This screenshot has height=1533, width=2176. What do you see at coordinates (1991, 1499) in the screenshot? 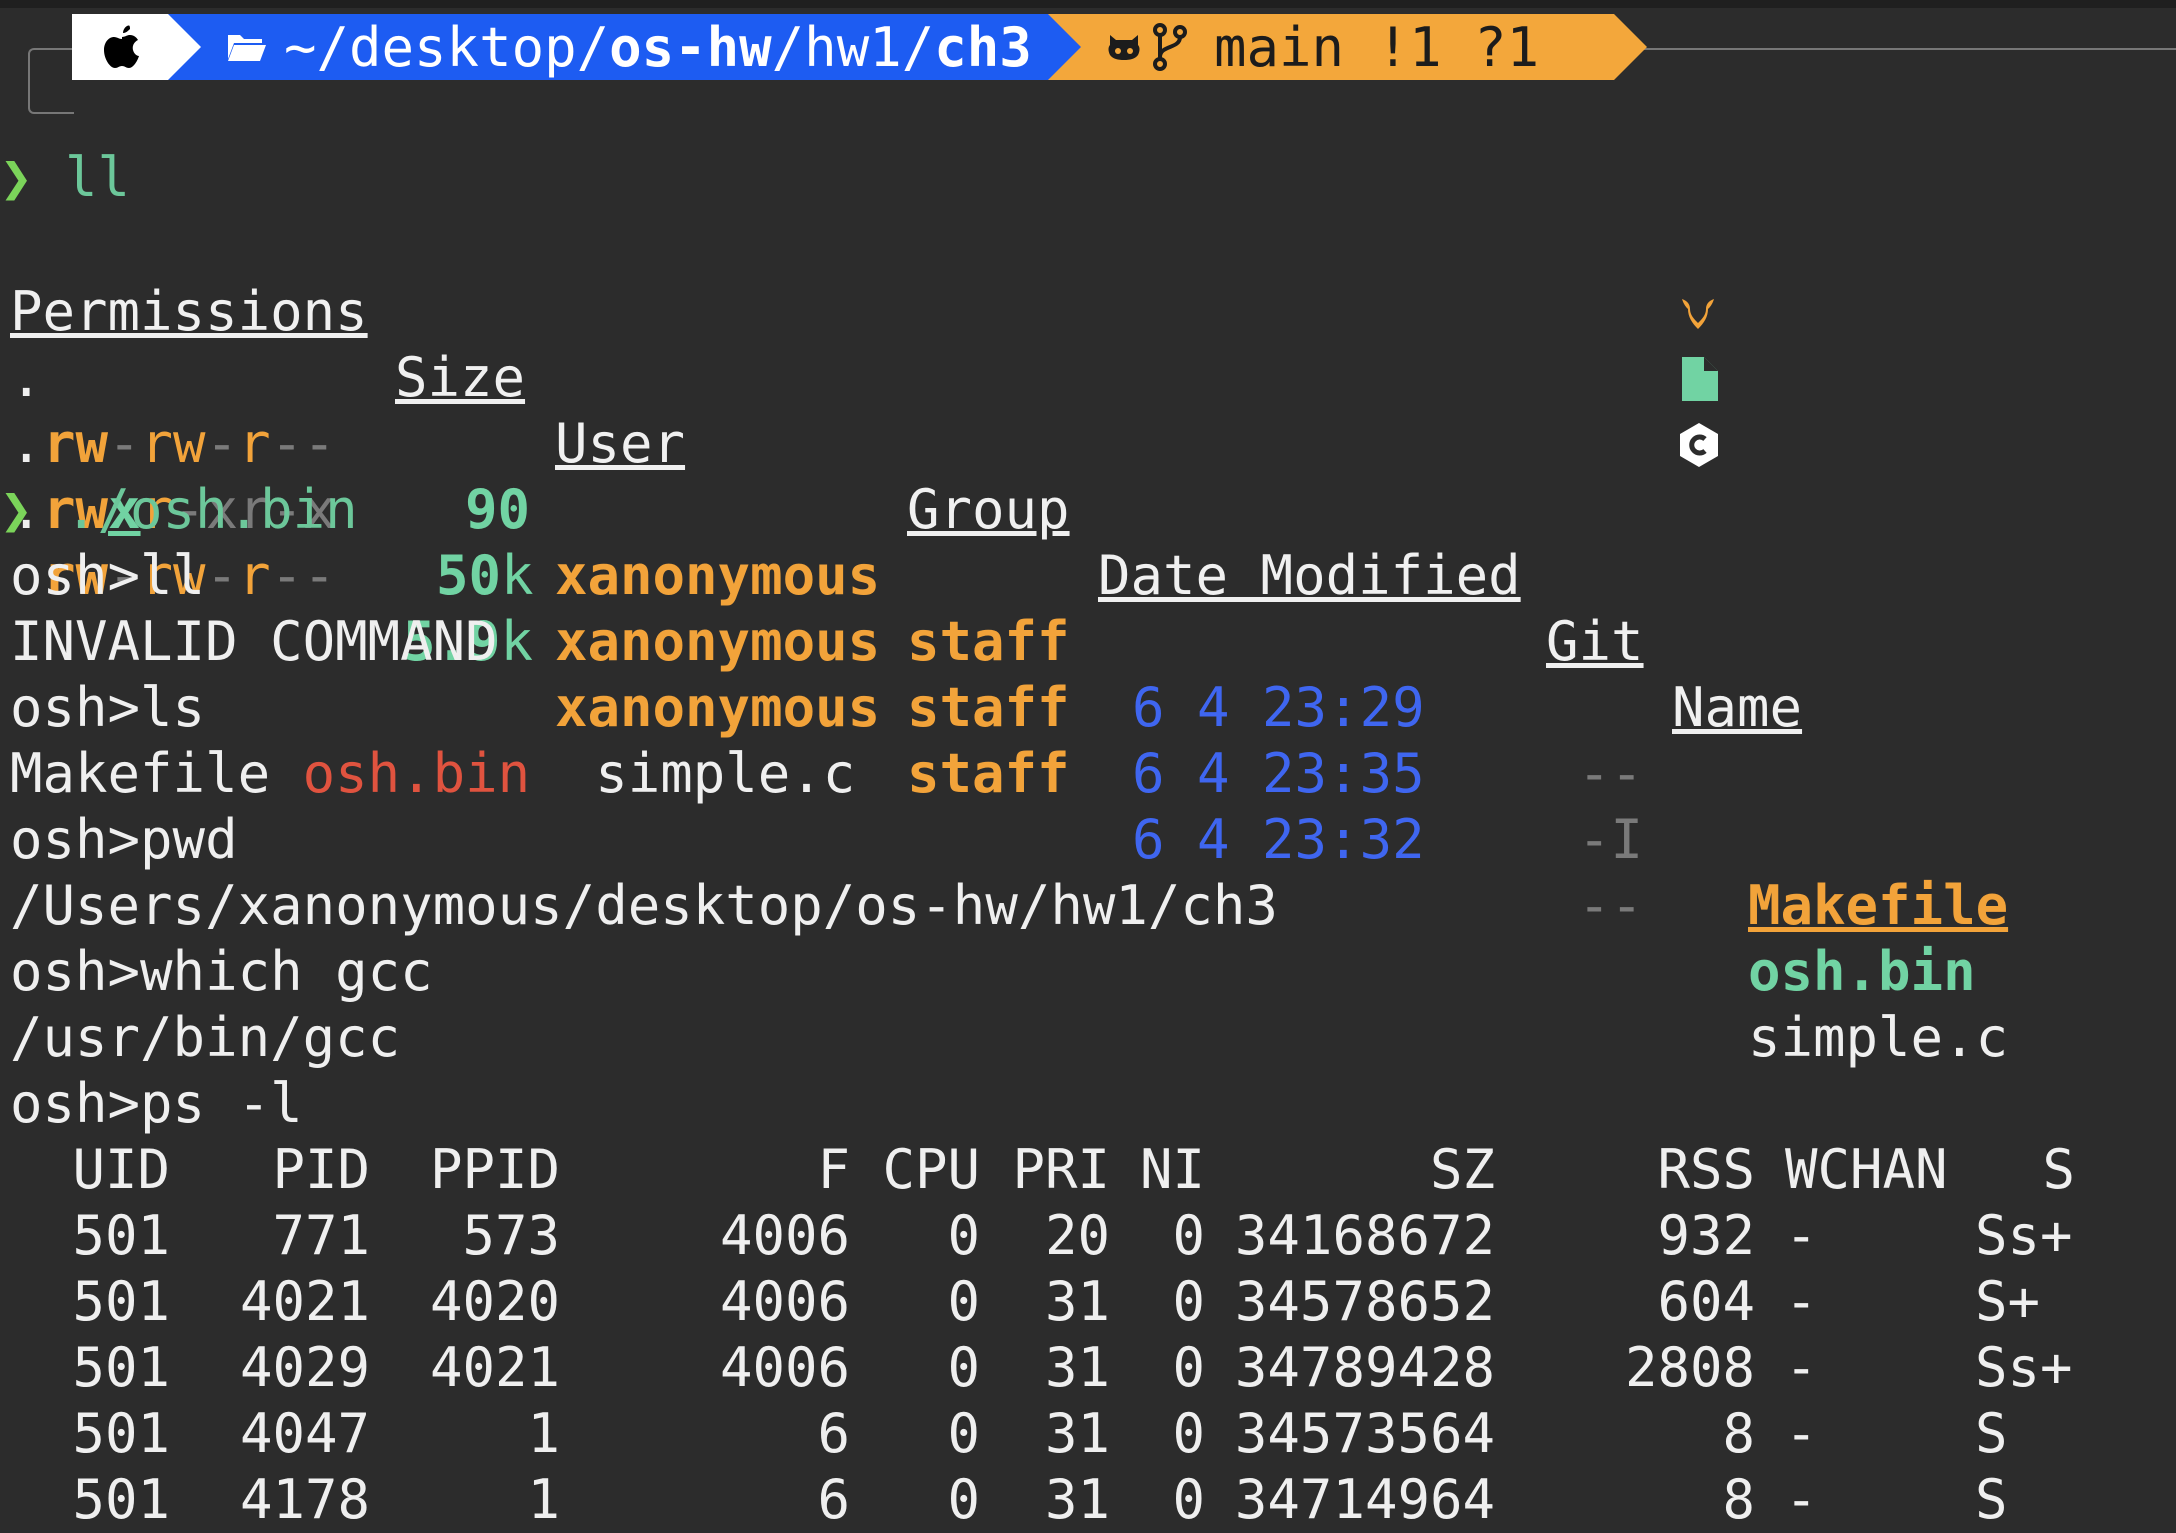
I see `ps-cell: S` at bounding box center [1991, 1499].